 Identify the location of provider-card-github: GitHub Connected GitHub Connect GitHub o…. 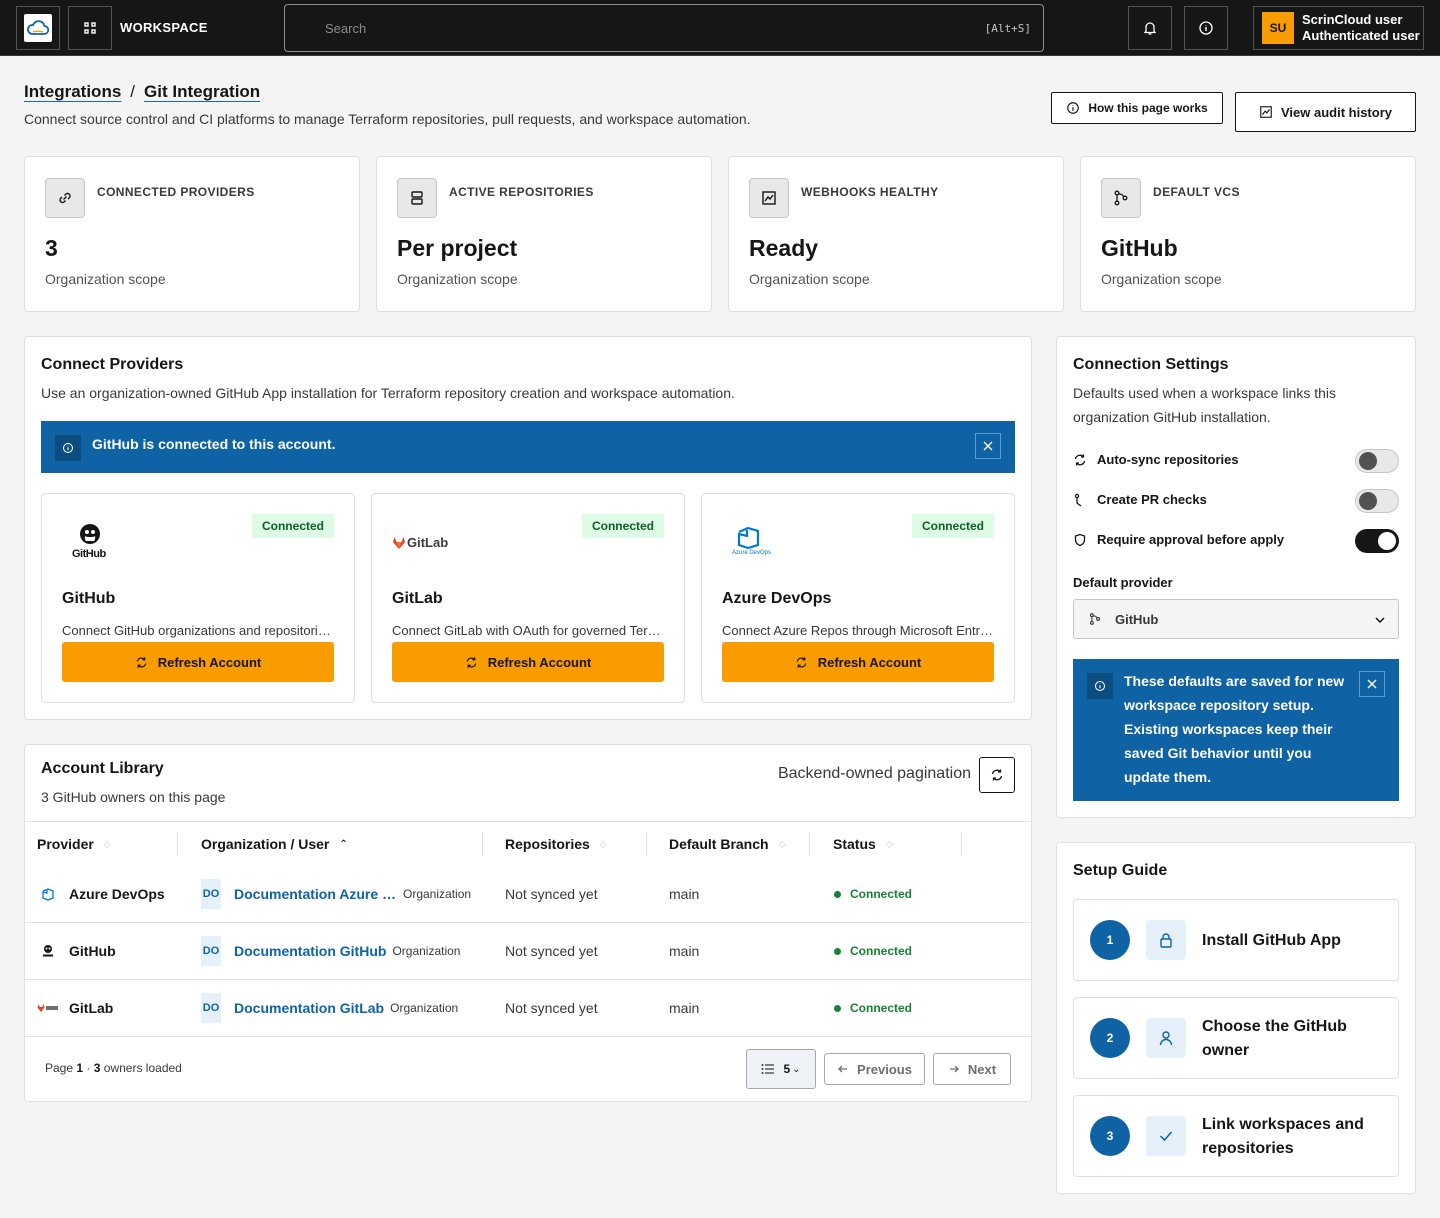
(198, 598).